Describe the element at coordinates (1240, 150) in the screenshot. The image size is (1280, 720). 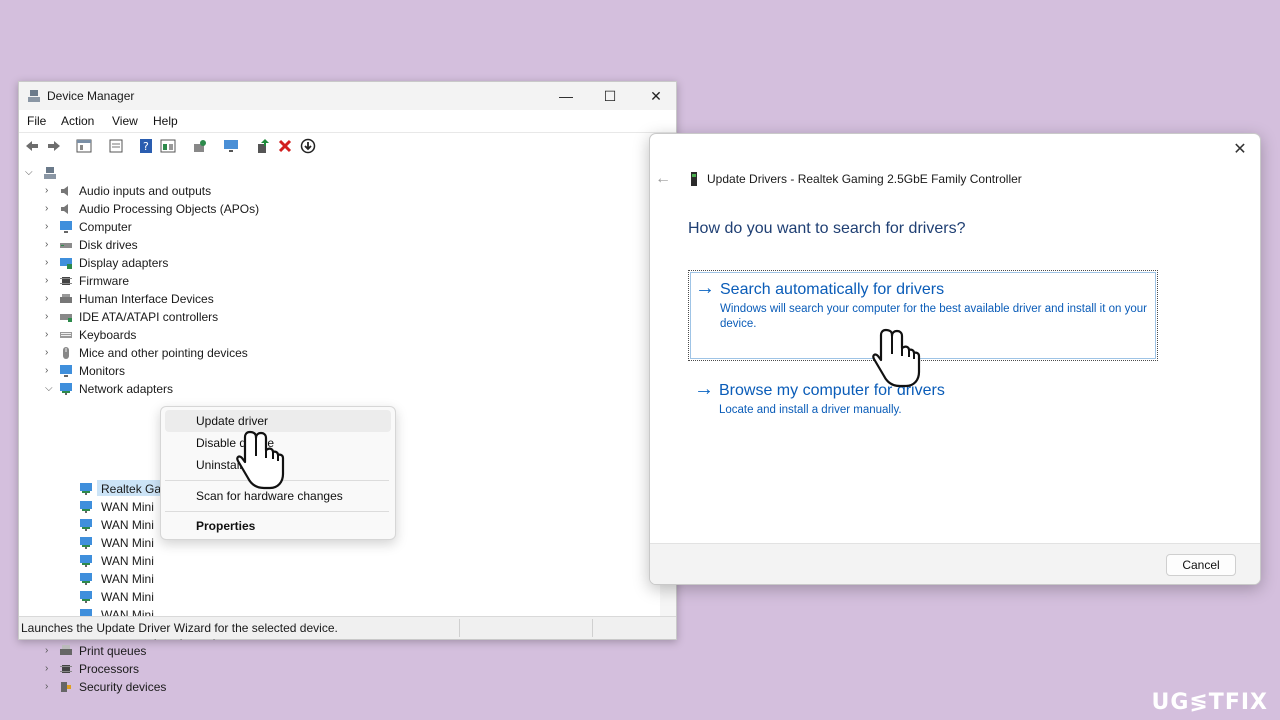
I see `close-icon: ✕` at that location.